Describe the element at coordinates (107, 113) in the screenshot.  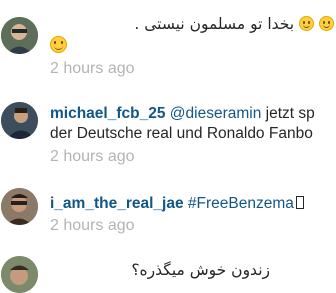
I see `comment-username: michael_fcb_25` at that location.